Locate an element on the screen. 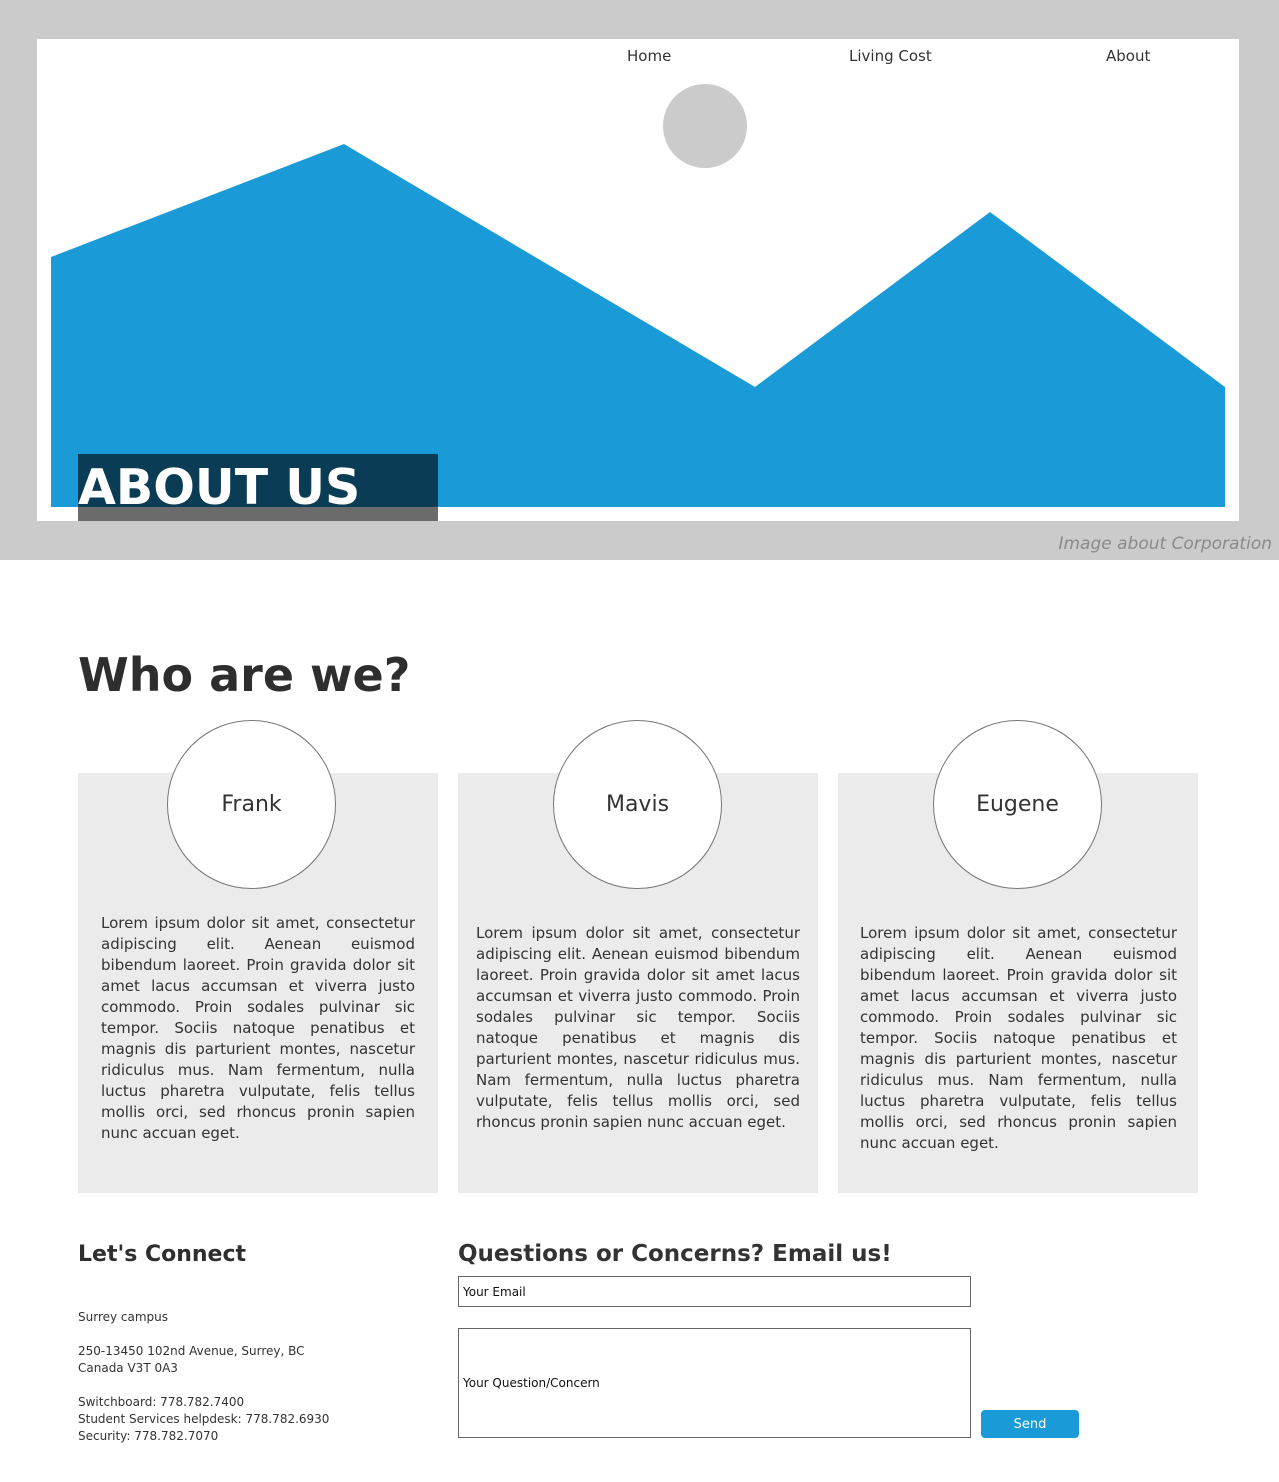 This screenshot has width=1279, height=1482. sun-circle is located at coordinates (705, 126).